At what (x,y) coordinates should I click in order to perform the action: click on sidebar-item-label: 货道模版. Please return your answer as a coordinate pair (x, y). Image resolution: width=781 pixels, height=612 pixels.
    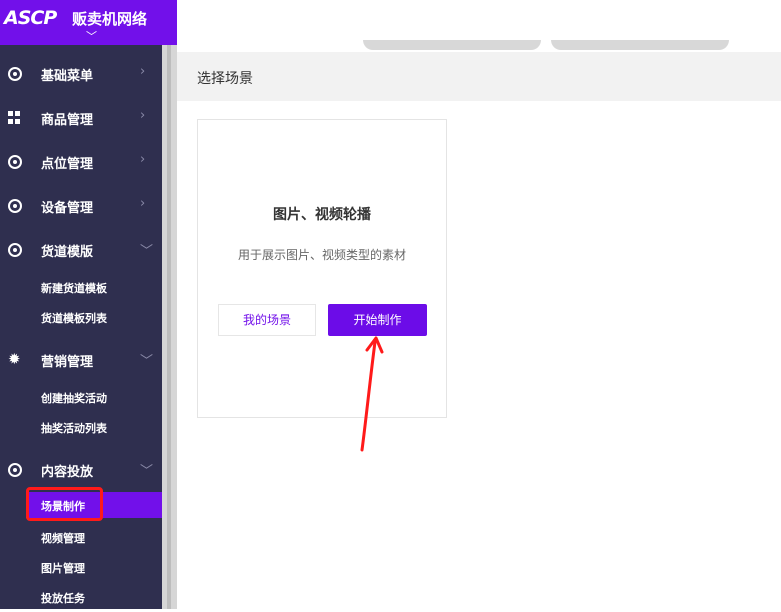
    Looking at the image, I should click on (67, 252).